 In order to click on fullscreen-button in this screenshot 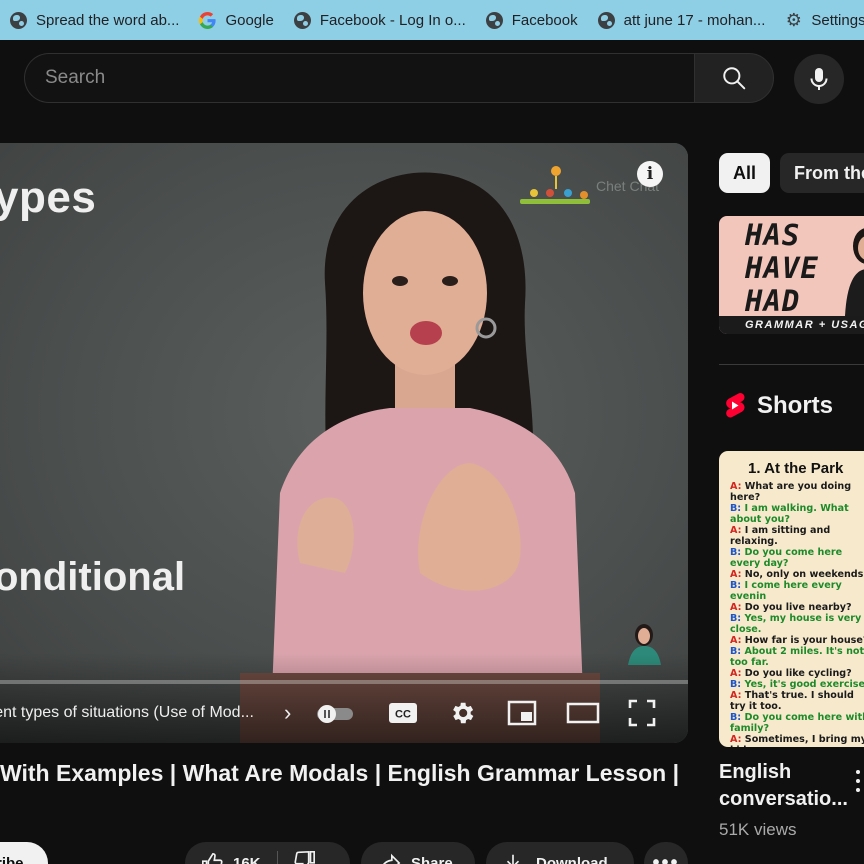, I will do `click(642, 713)`.